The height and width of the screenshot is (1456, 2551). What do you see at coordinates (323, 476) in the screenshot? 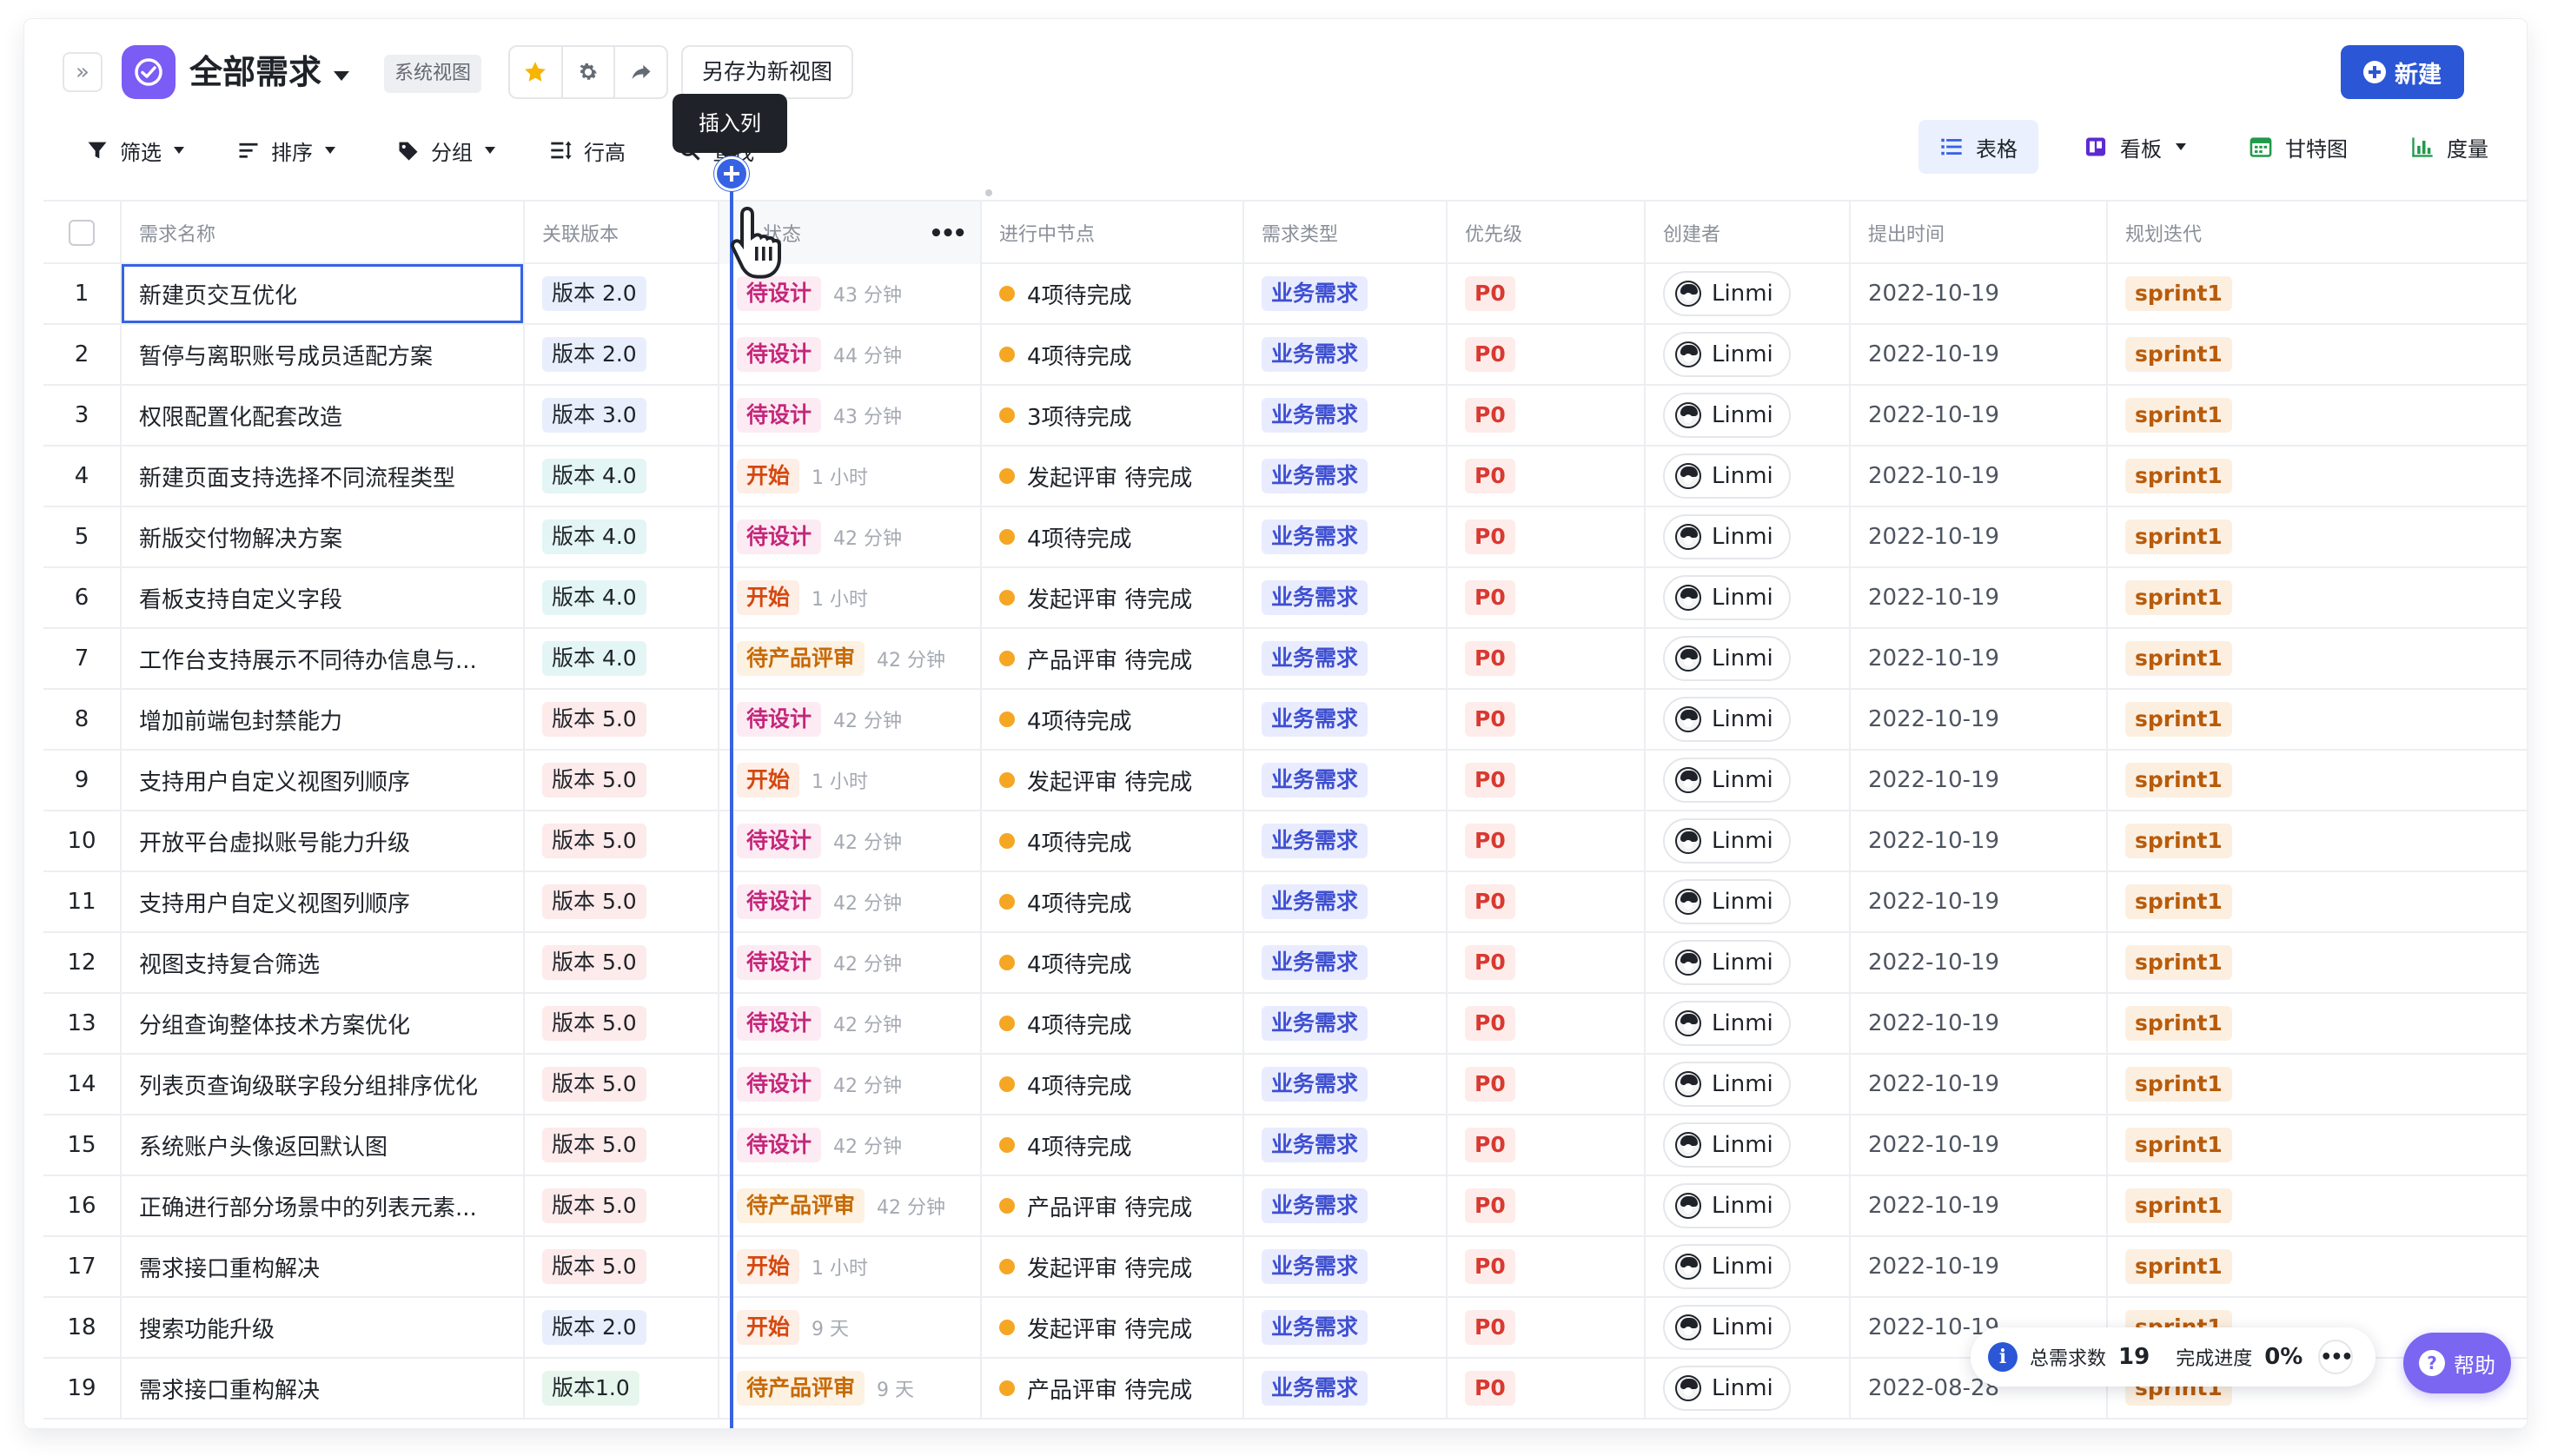
I see `cell-name: 新建页面支持选择不同流程类型` at bounding box center [323, 476].